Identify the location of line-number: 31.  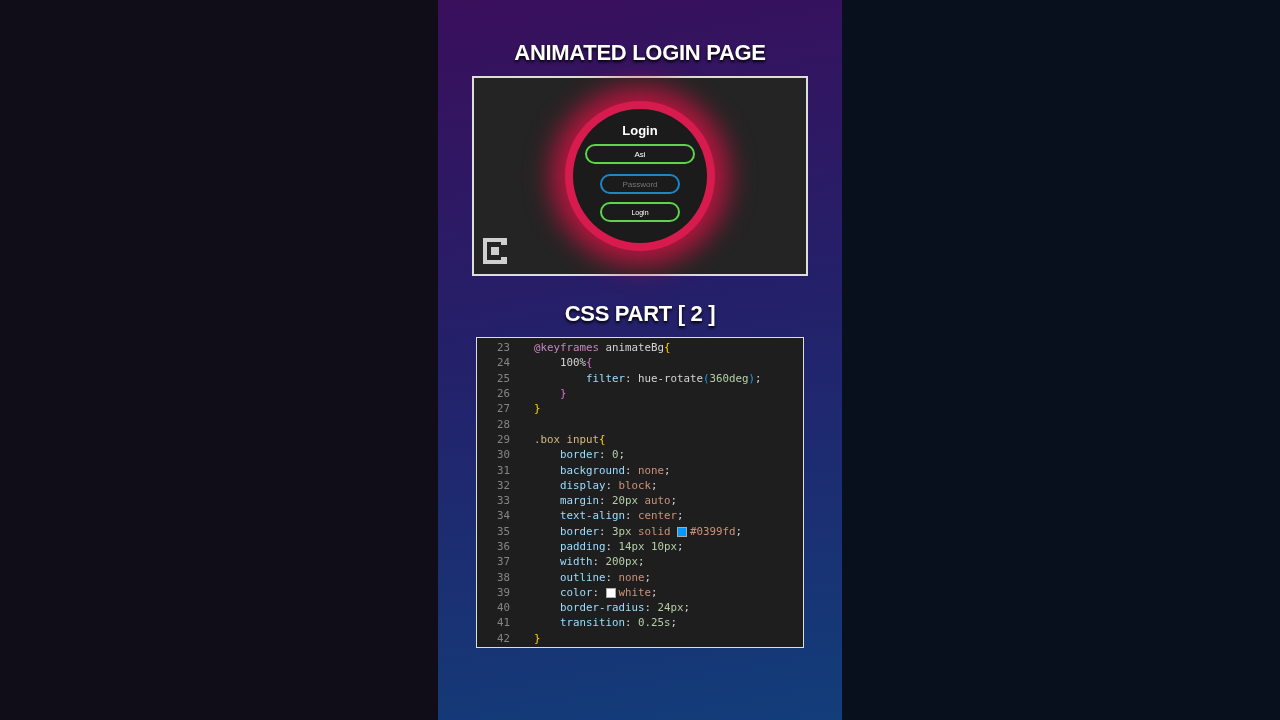
(503, 470).